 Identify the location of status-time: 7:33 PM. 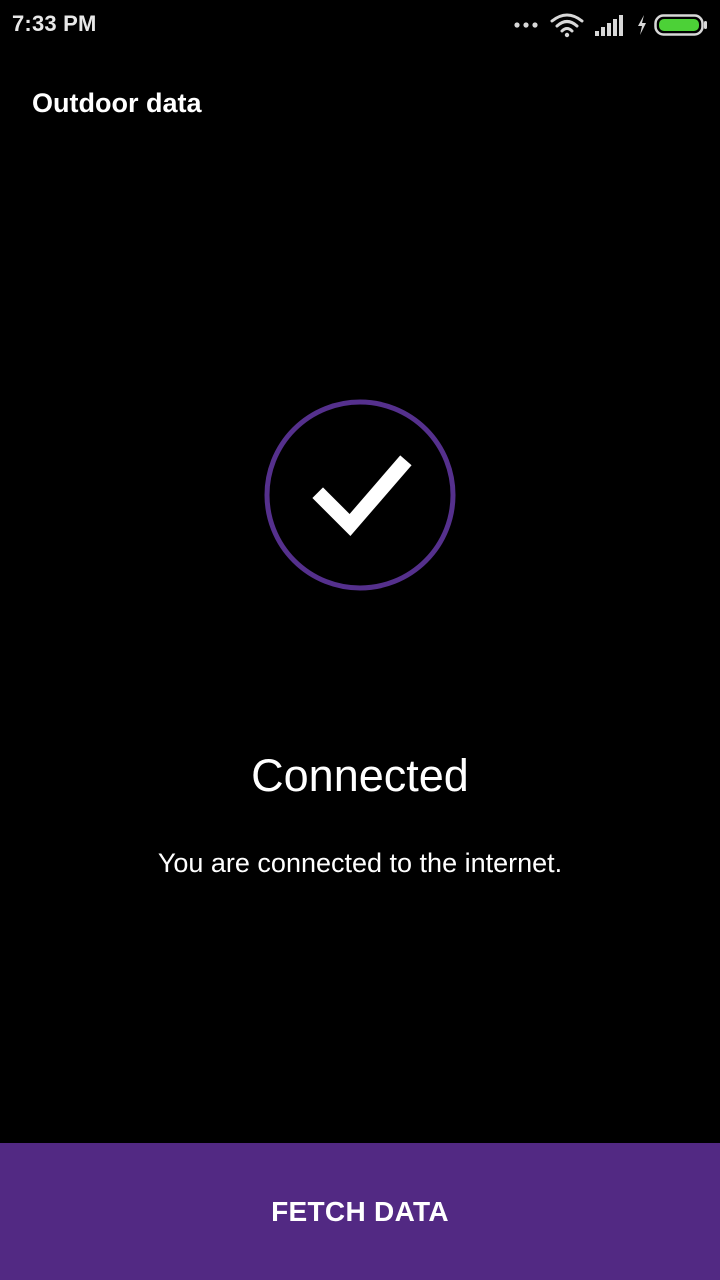
(54, 23).